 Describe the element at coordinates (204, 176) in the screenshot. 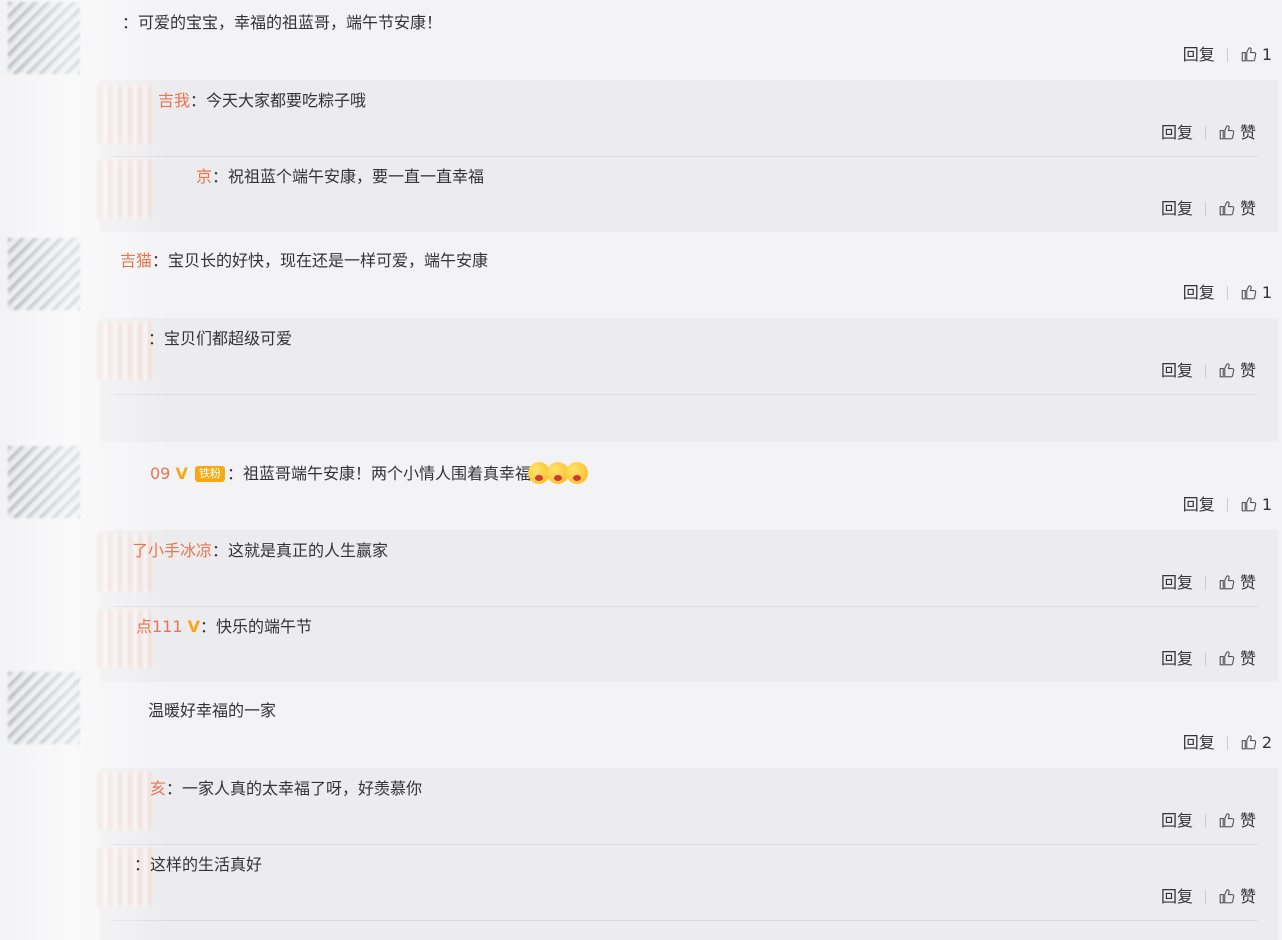

I see `username: 京` at that location.